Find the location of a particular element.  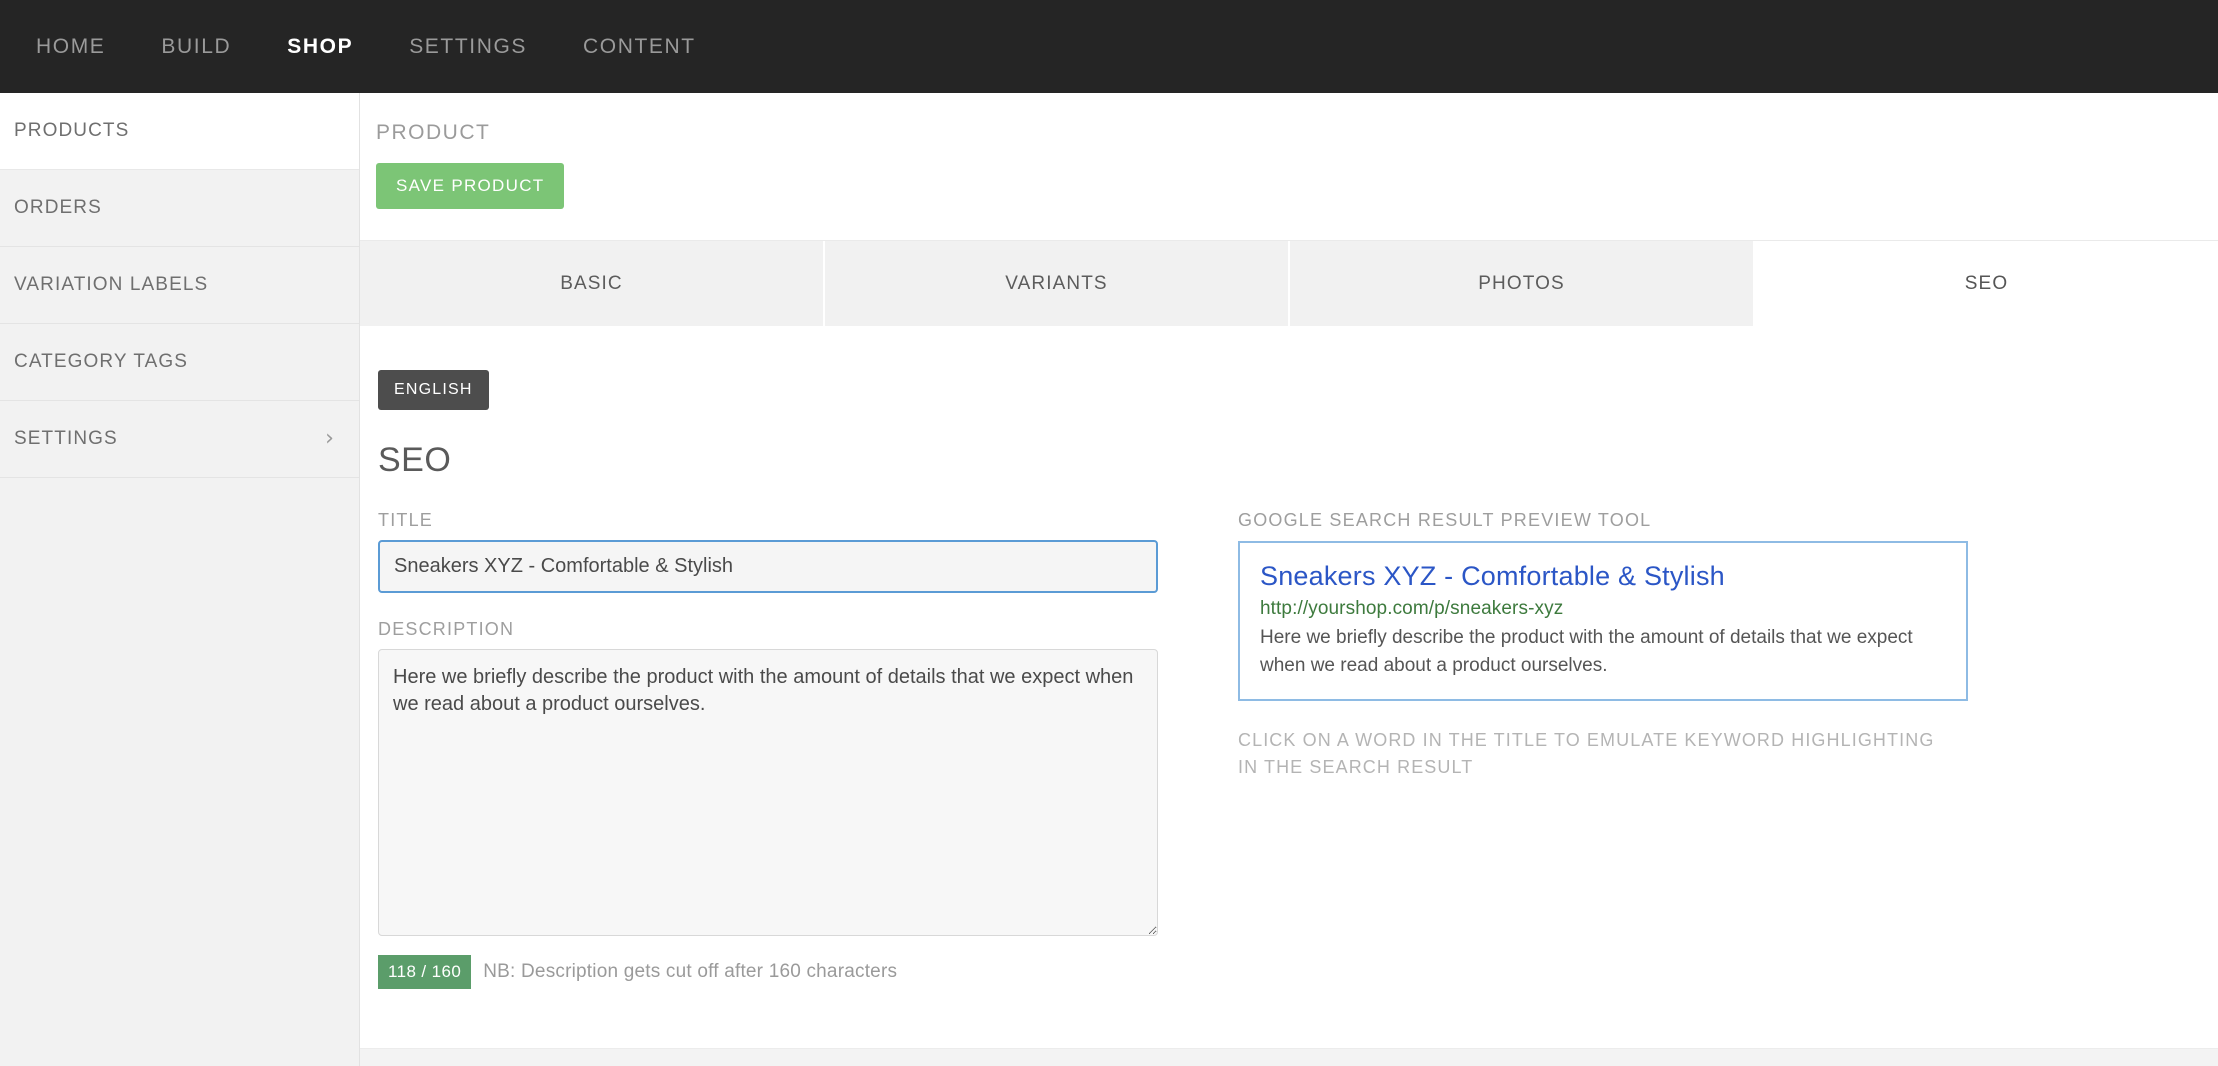

sidebar-item-label: CATEGORY TAGS is located at coordinates (101, 361).